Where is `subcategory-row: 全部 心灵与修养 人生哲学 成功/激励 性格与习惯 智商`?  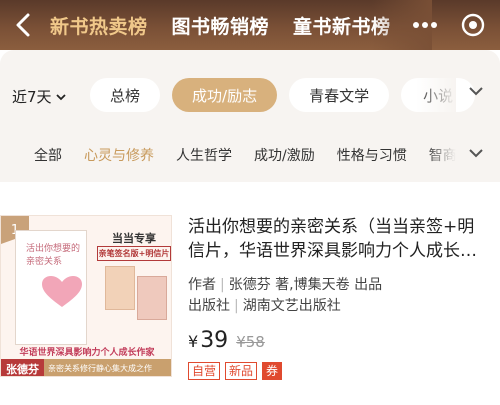
subcategory-row: 全部 心灵与修养 人生哲学 成功/激励 性格与习惯 智商 is located at coordinates (256, 155).